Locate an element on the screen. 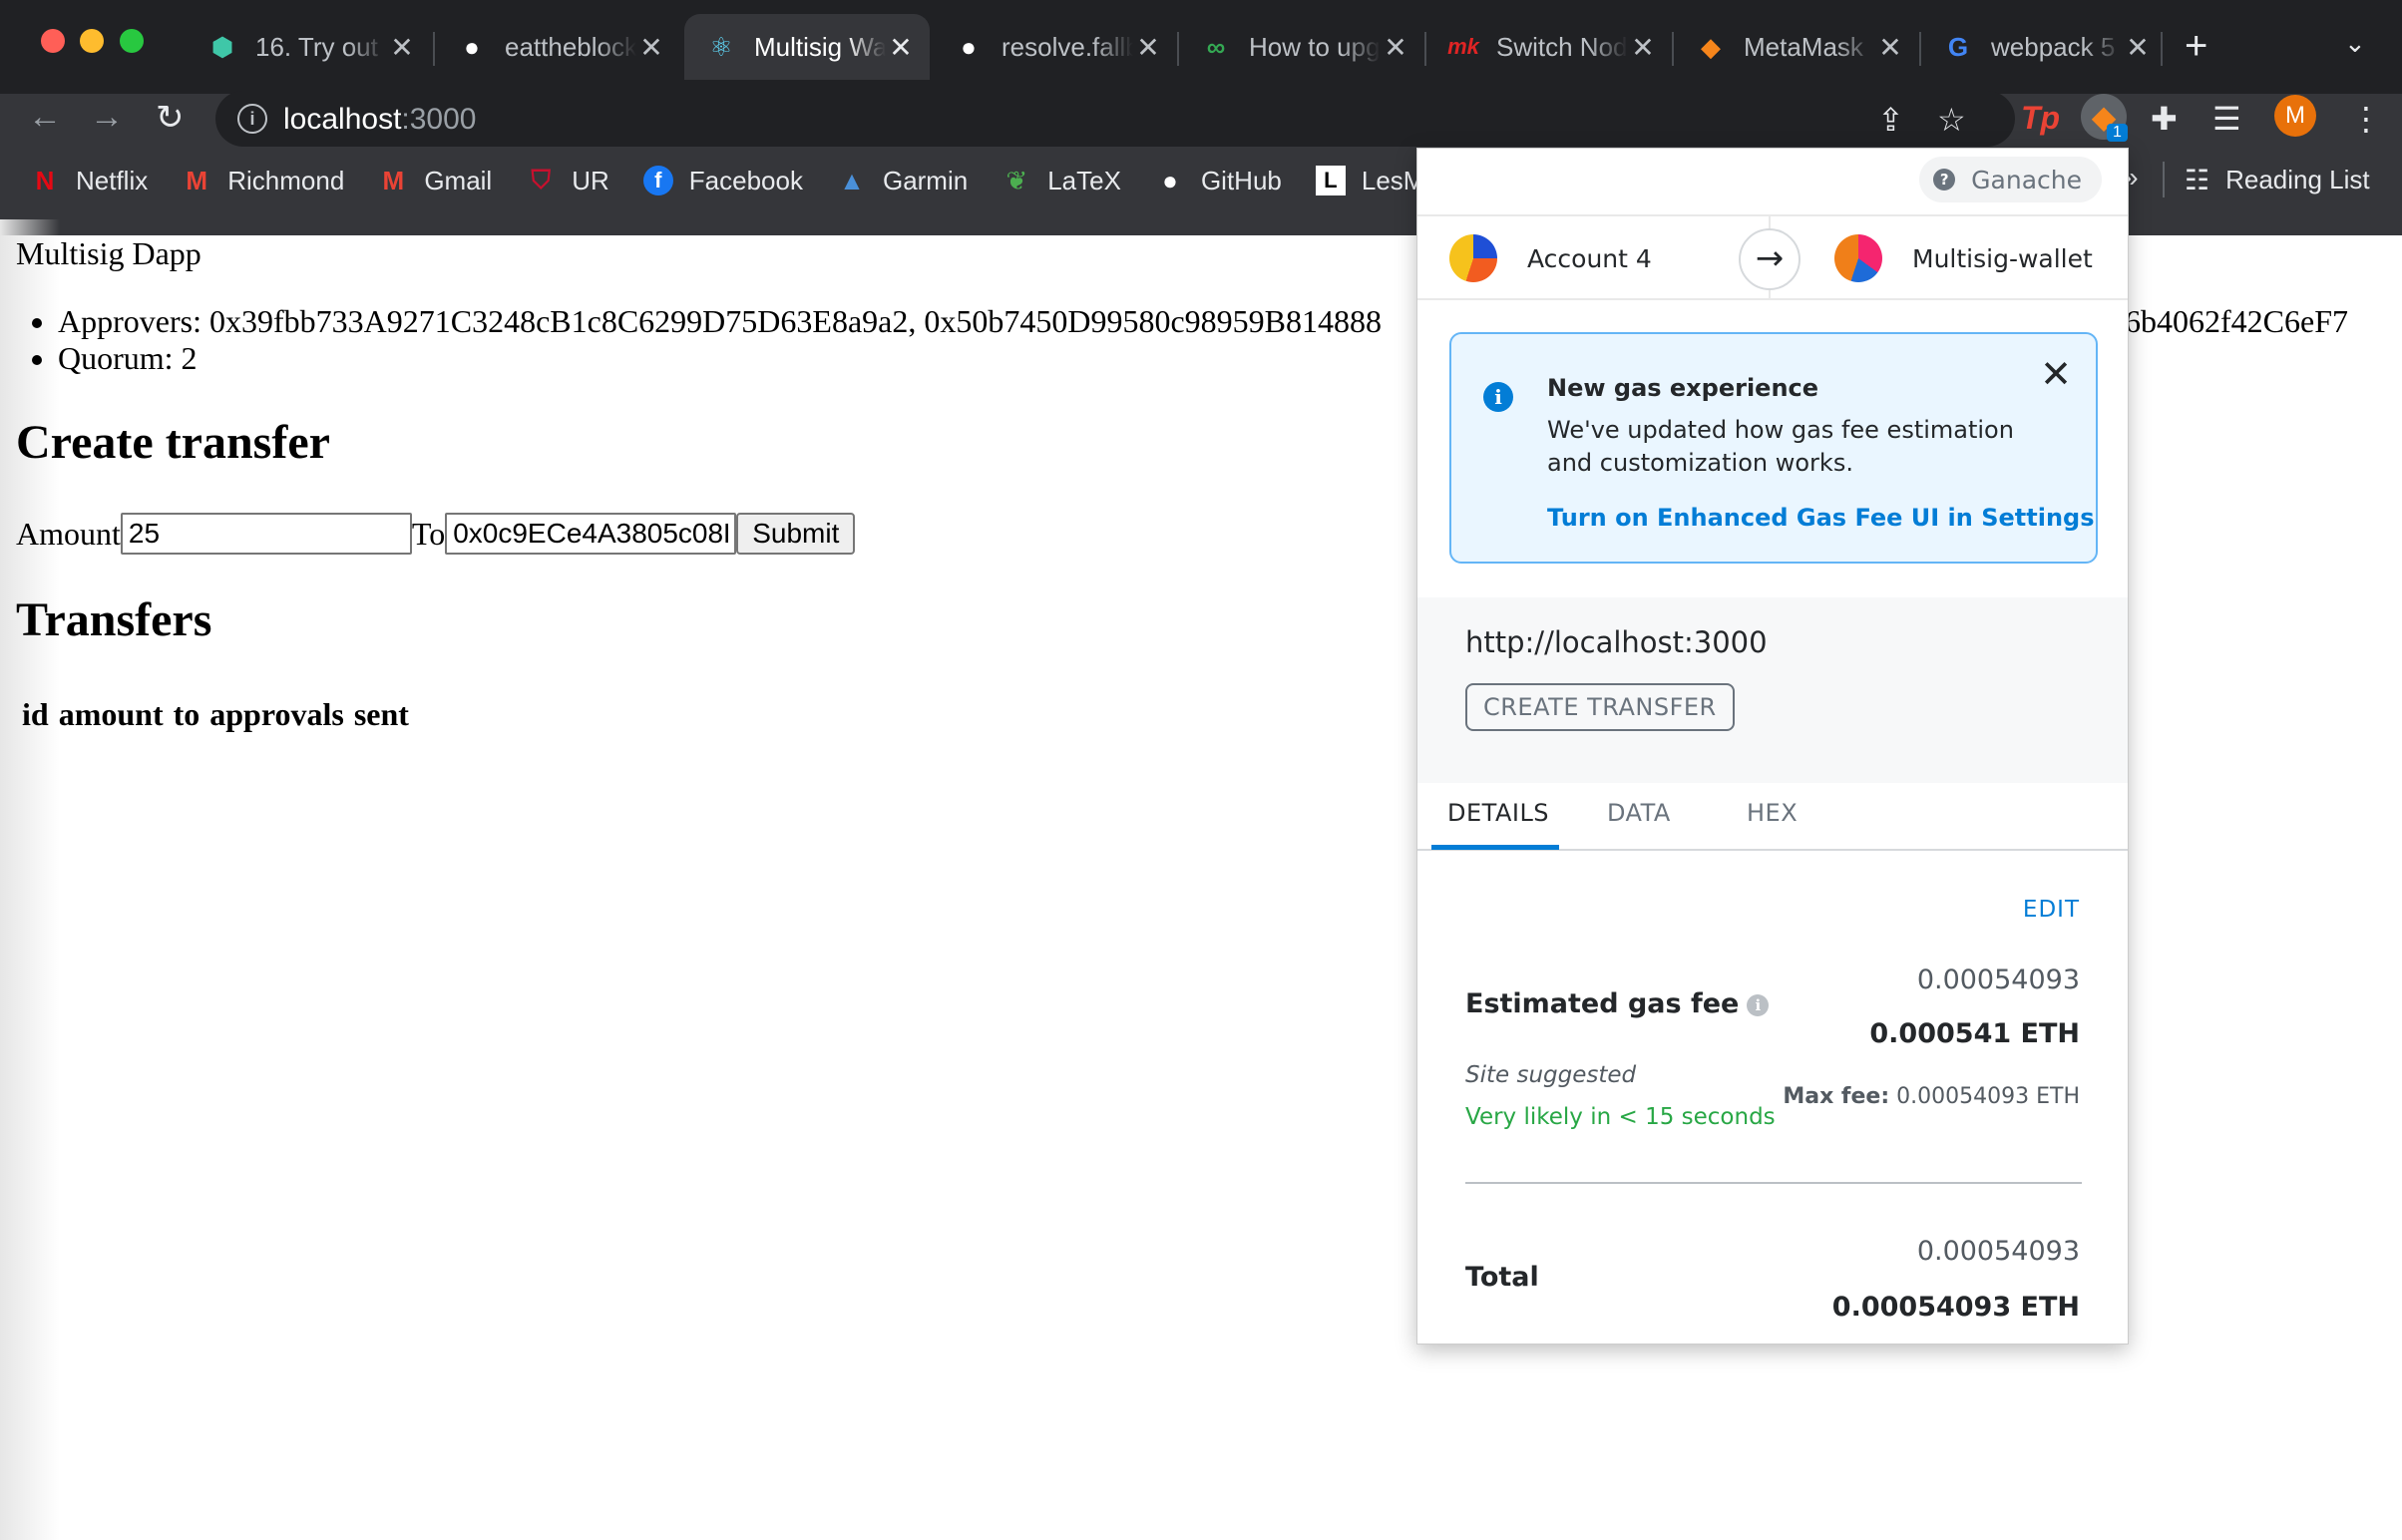 The width and height of the screenshot is (2402, 1540). bookmark-netflix: N Netflix is located at coordinates (90, 181).